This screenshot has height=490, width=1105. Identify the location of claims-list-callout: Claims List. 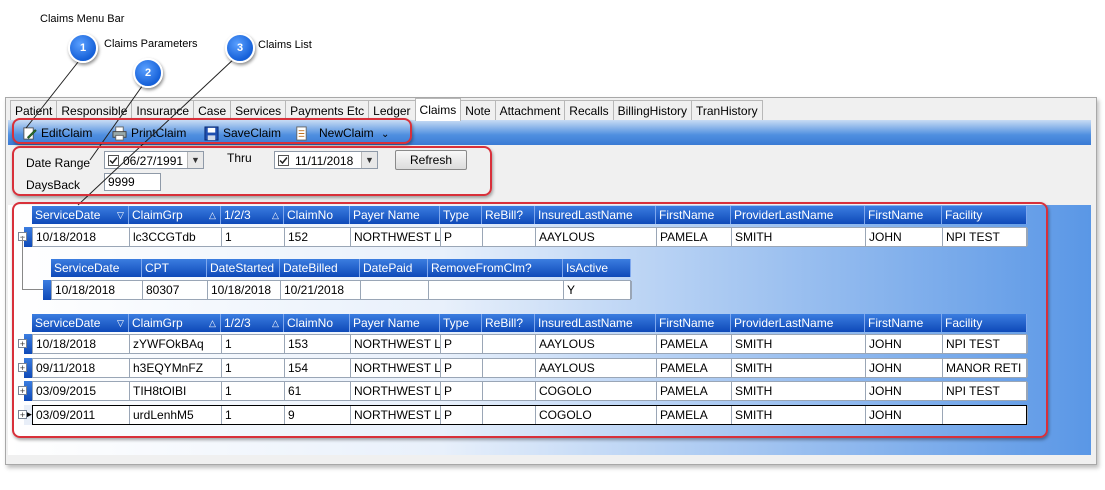
(285, 45).